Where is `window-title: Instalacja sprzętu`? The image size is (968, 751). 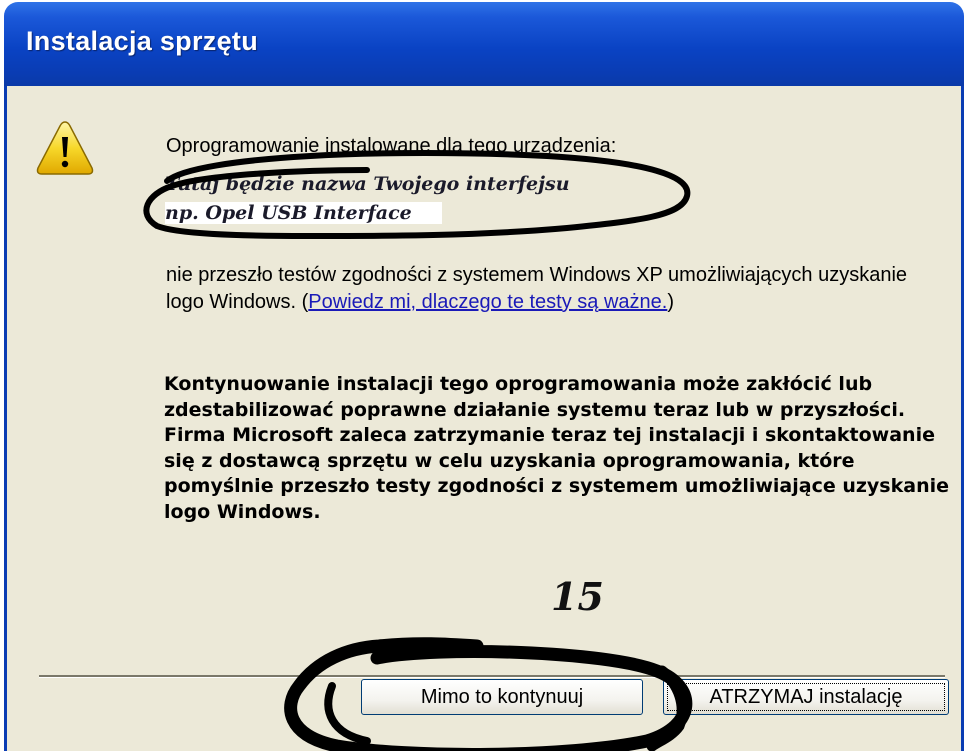
window-title: Instalacja sprzętu is located at coordinates (142, 41).